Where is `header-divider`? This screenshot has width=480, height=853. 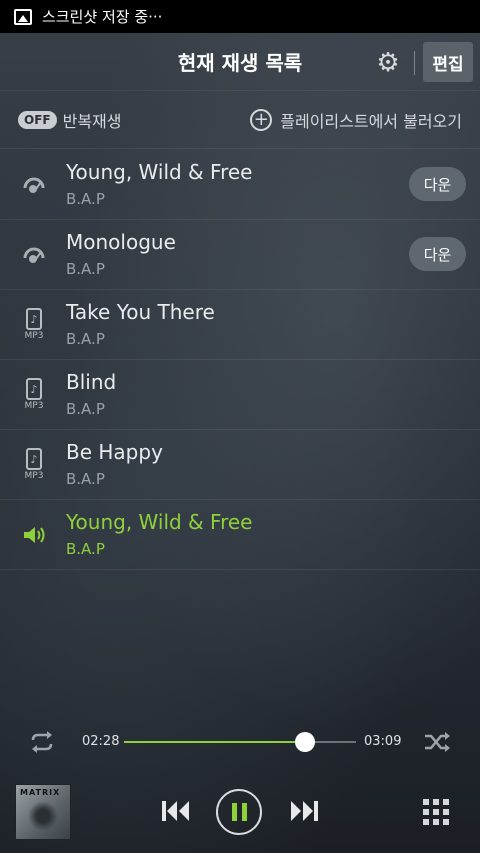
header-divider is located at coordinates (414, 63).